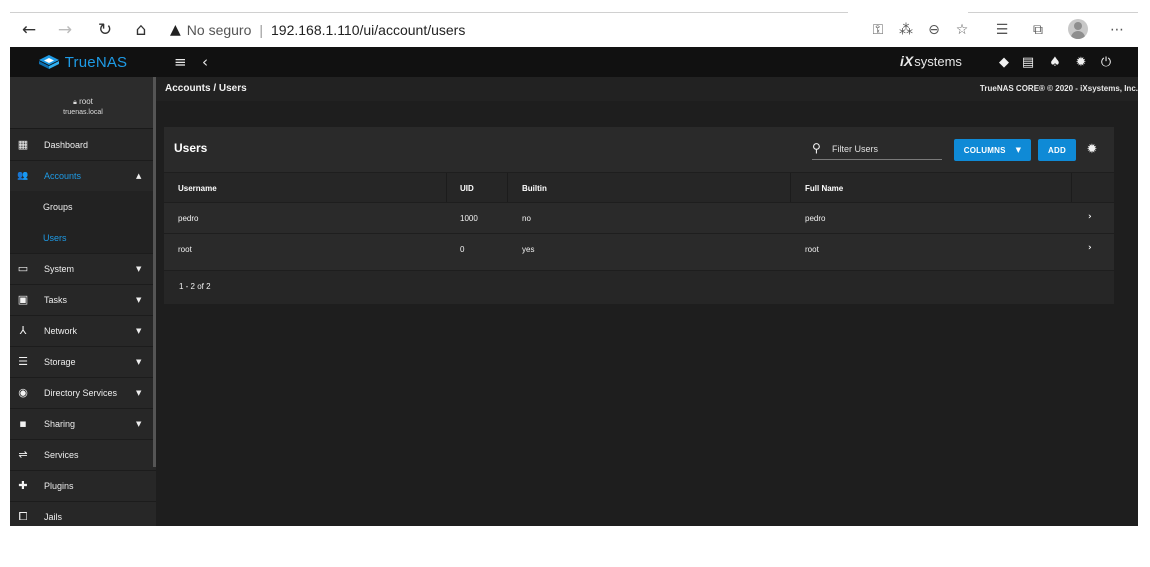  What do you see at coordinates (83, 486) in the screenshot?
I see `sidebar-item-plugins: ✚ Plugins` at bounding box center [83, 486].